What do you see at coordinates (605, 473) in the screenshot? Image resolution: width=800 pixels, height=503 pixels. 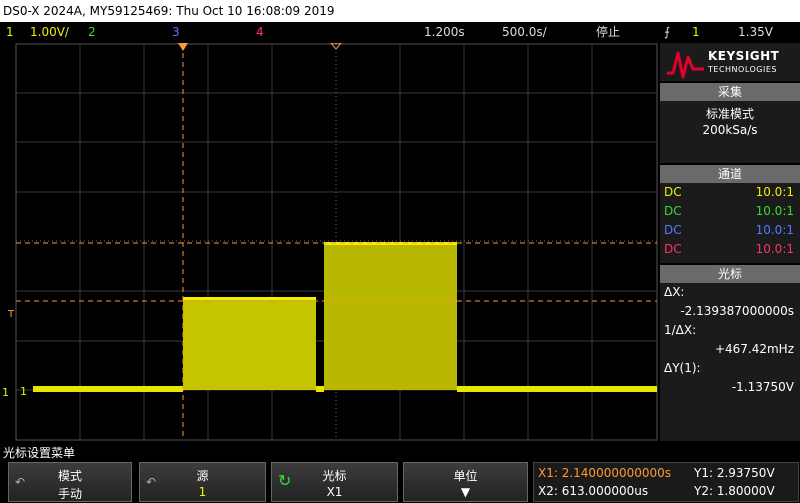 I see `cursor-x1-readout: X1: 2.140000000000s` at bounding box center [605, 473].